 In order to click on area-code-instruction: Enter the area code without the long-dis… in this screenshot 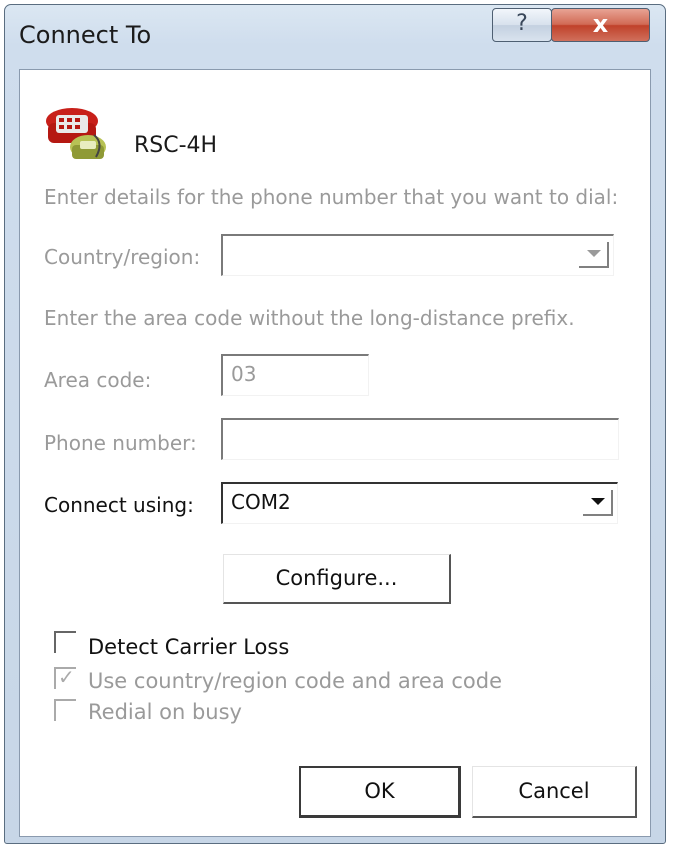, I will do `click(309, 318)`.